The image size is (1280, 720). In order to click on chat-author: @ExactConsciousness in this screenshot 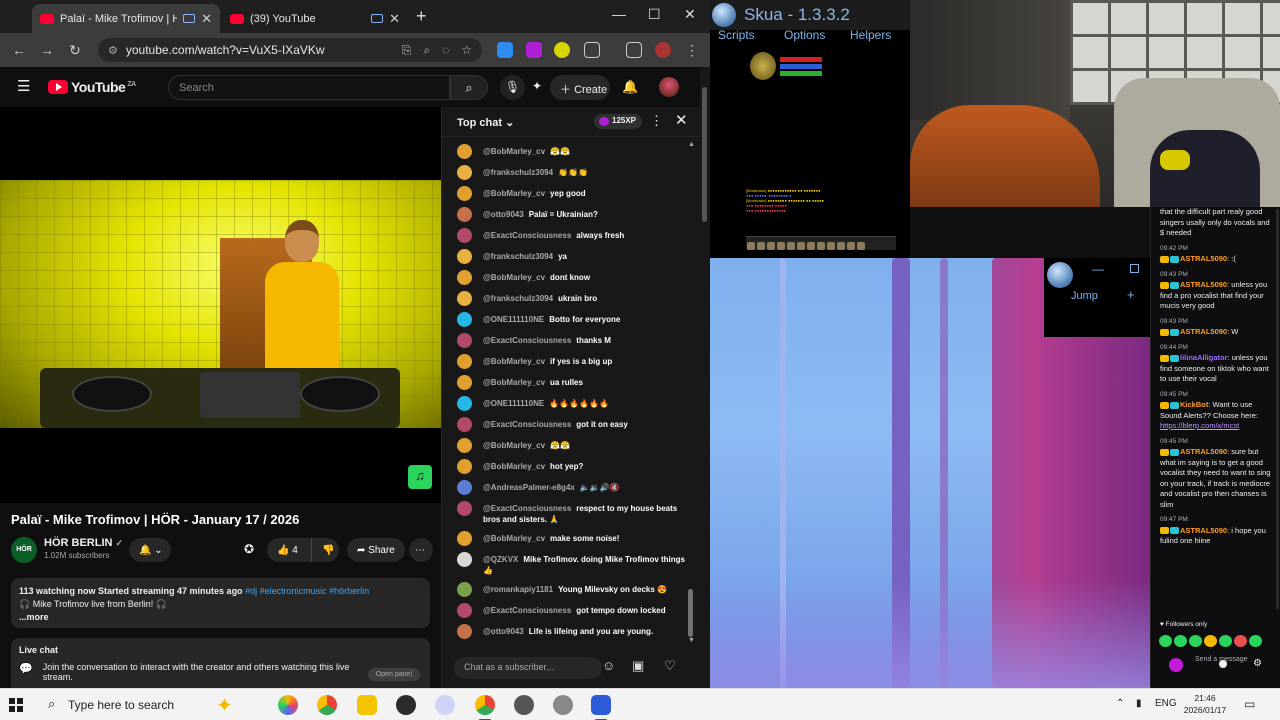, I will do `click(527, 424)`.